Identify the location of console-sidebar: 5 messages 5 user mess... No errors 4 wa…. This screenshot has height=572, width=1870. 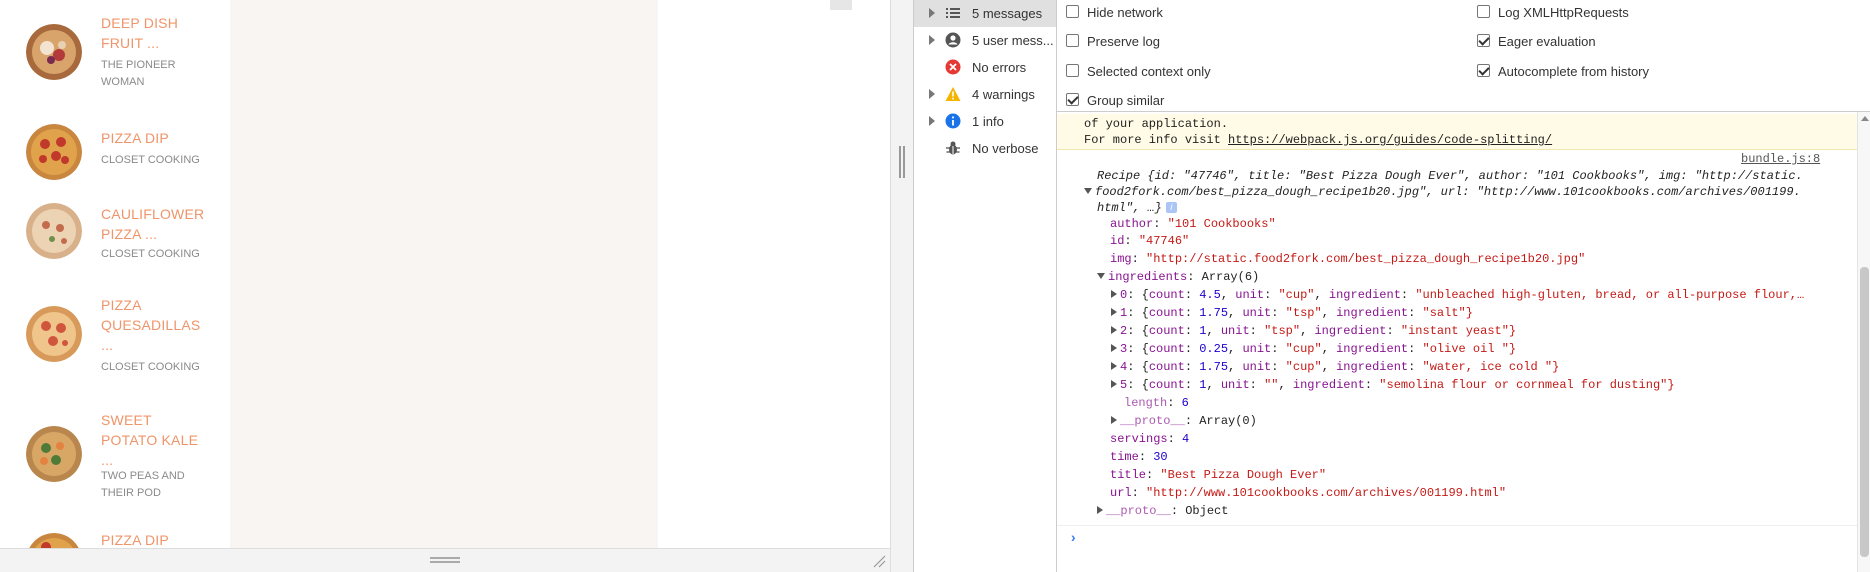
(985, 286).